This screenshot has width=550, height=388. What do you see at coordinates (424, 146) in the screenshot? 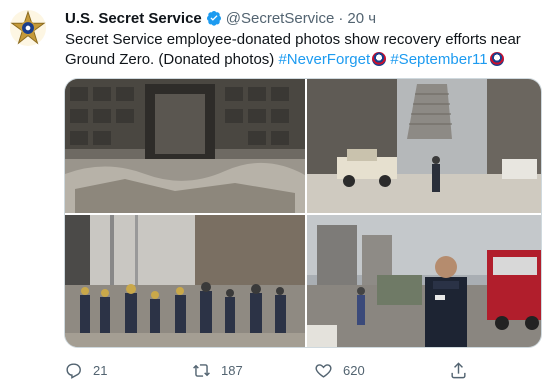
I see `photo-recovery-vehicles-and-tower-ruins` at bounding box center [424, 146].